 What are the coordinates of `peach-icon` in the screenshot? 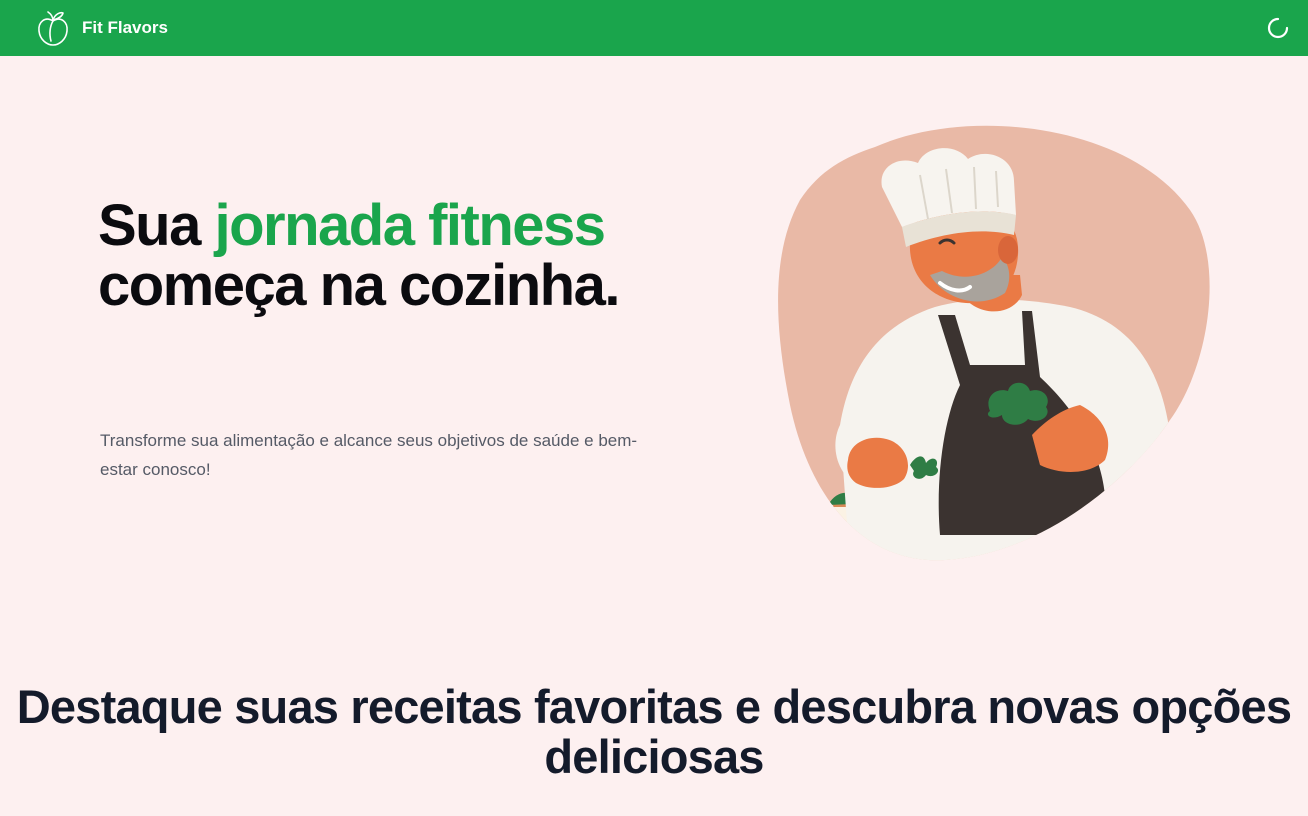 It's located at (53, 28).